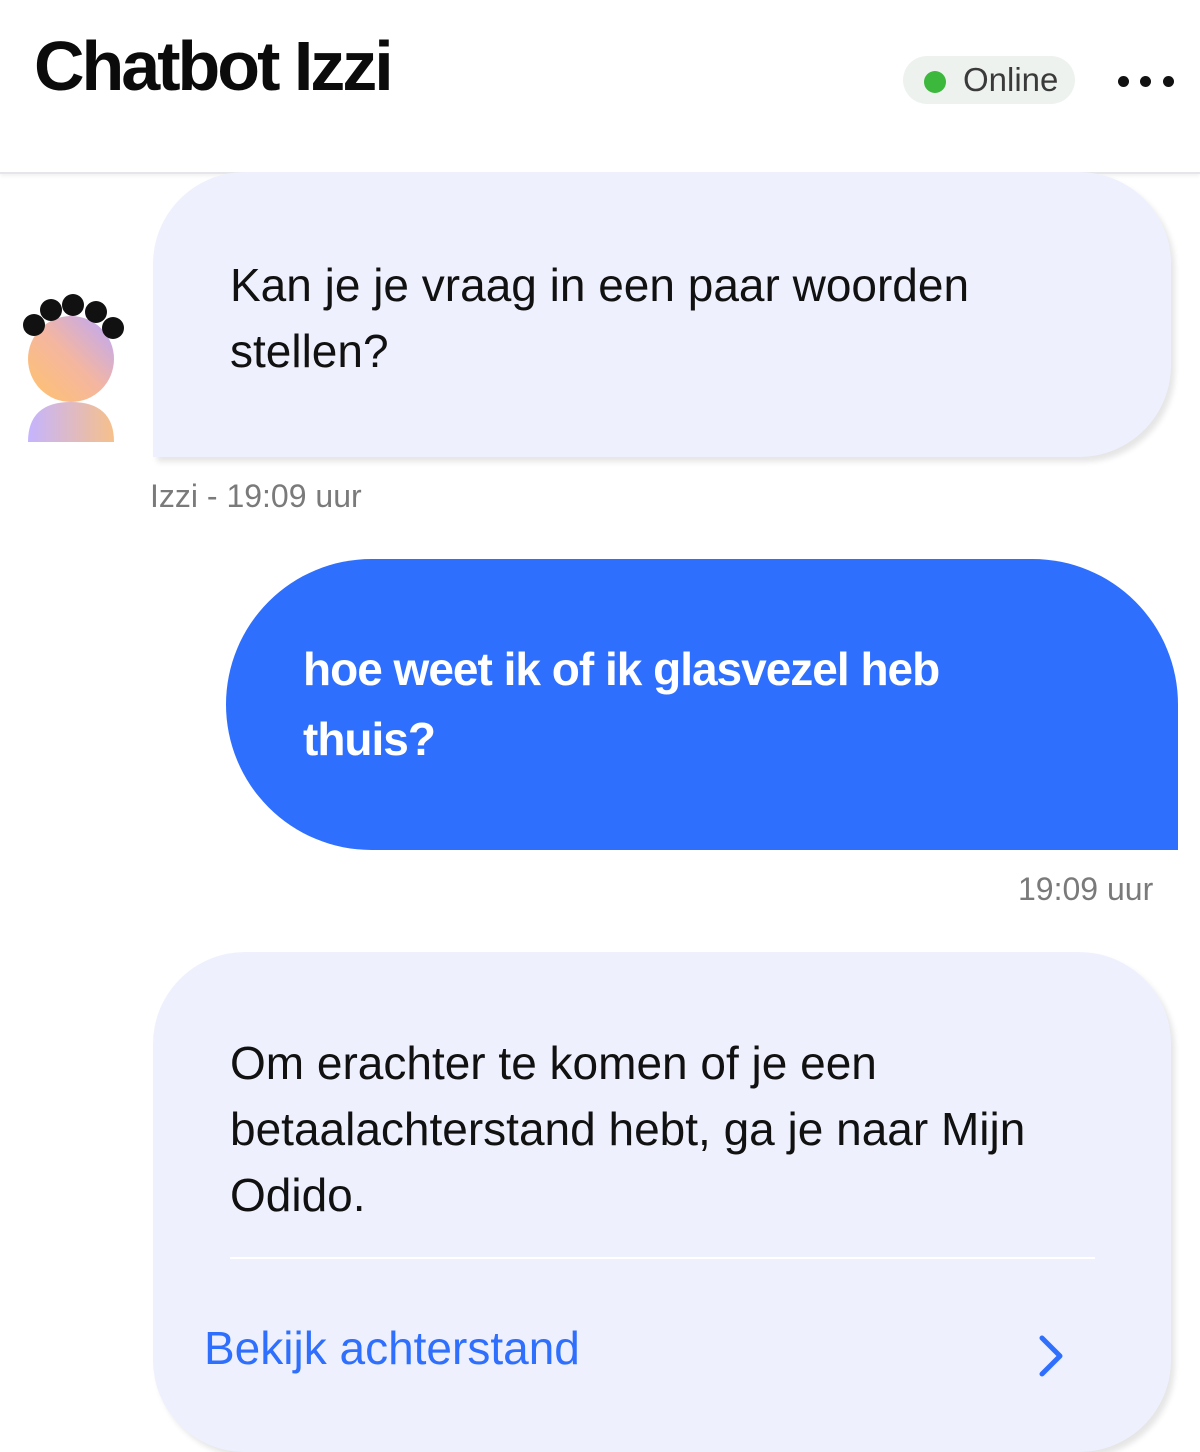 The height and width of the screenshot is (1452, 1200). Describe the element at coordinates (214, 66) in the screenshot. I see `chat-title: Chatbot Izzi` at that location.